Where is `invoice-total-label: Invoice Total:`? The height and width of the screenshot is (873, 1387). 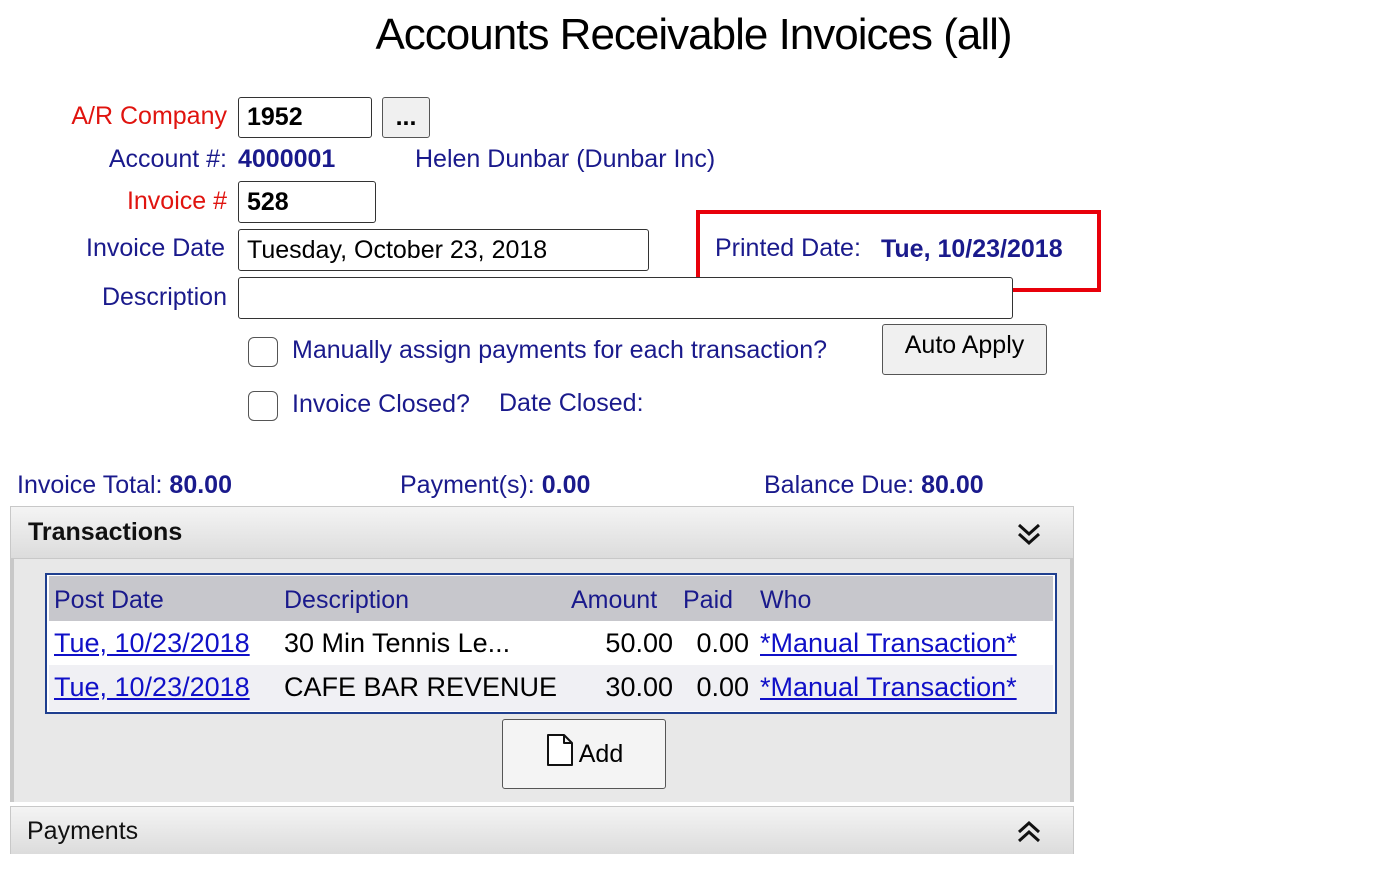 invoice-total-label: Invoice Total: is located at coordinates (90, 485).